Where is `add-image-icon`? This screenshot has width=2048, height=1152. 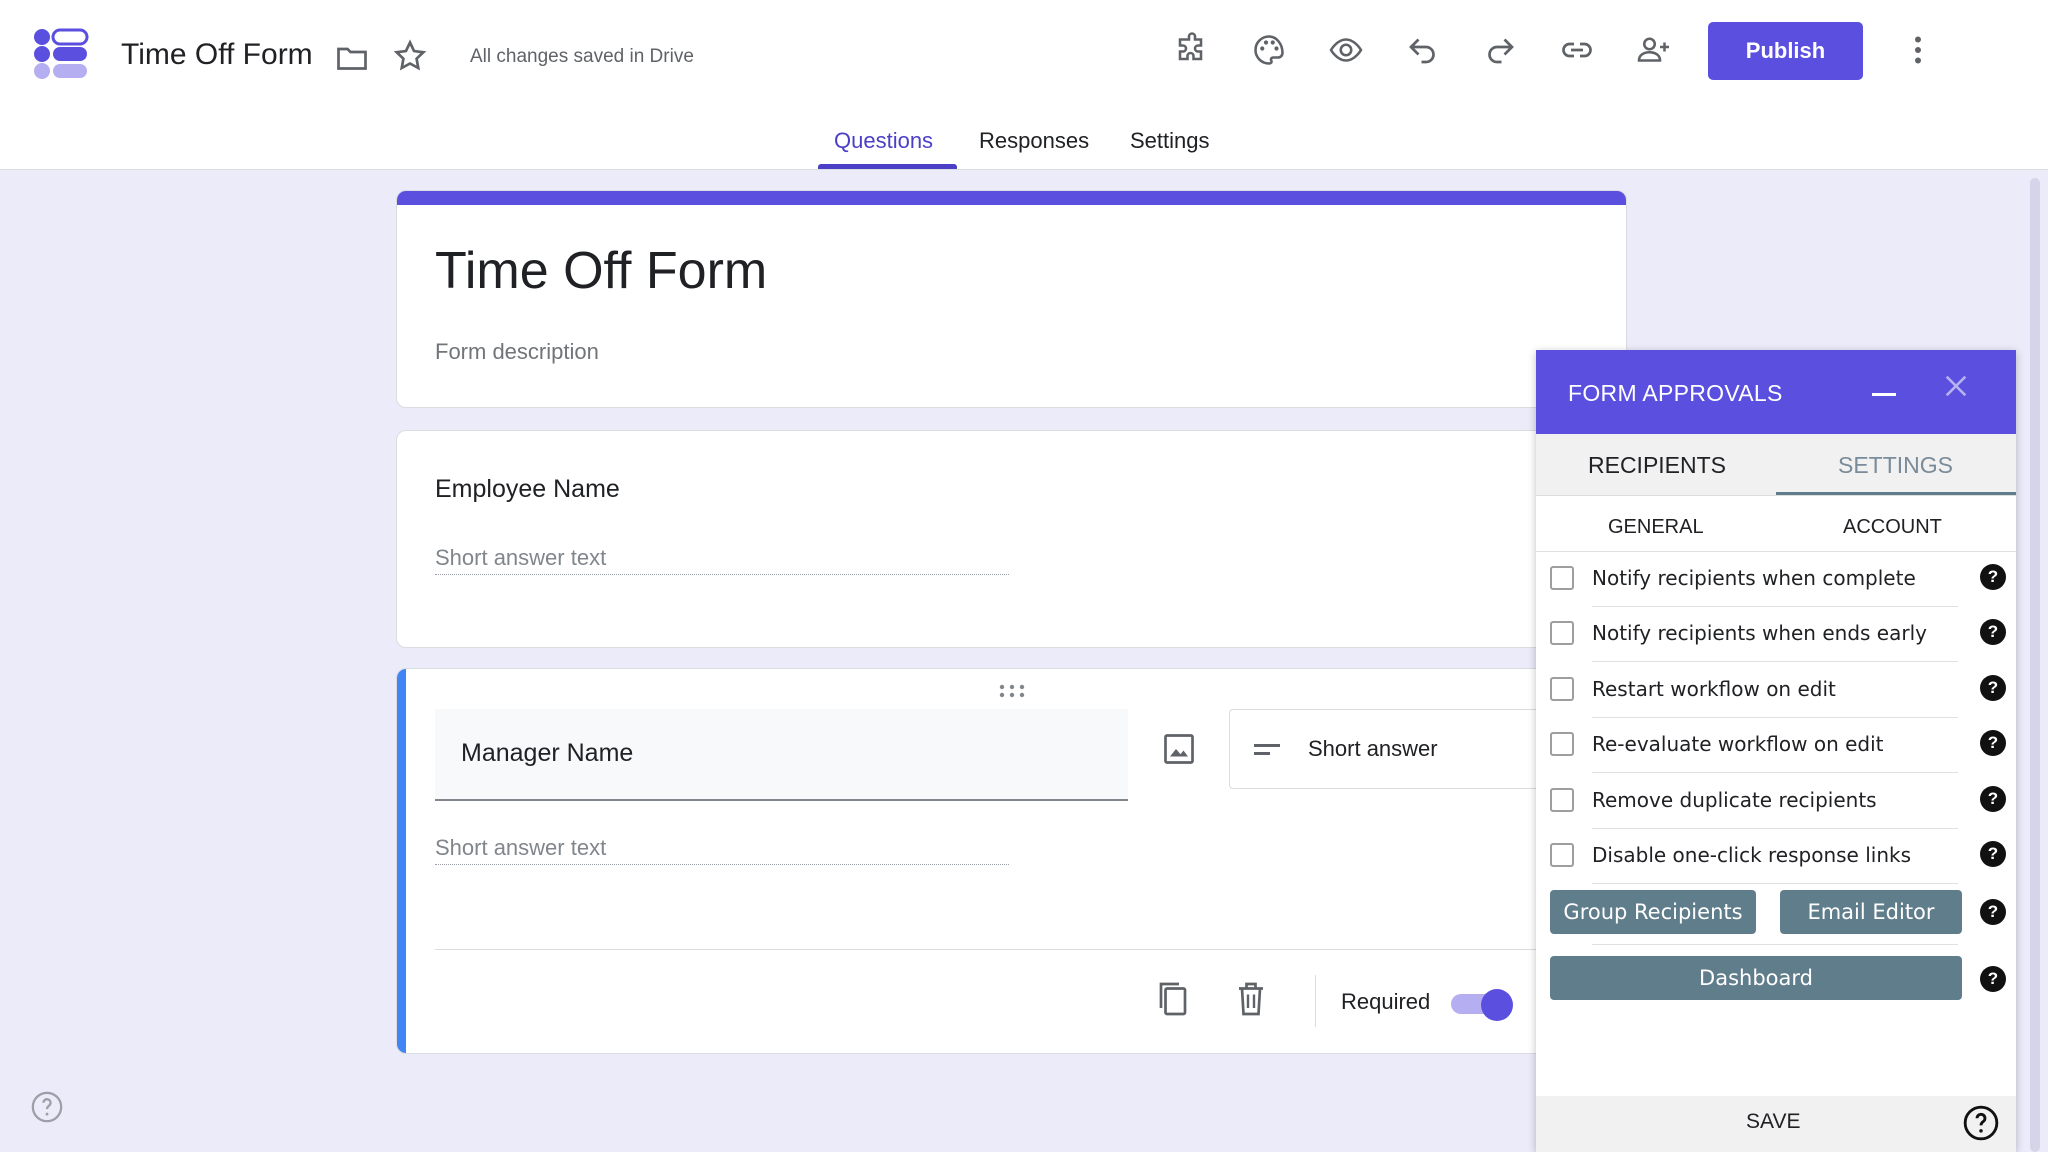
add-image-icon is located at coordinates (1179, 749).